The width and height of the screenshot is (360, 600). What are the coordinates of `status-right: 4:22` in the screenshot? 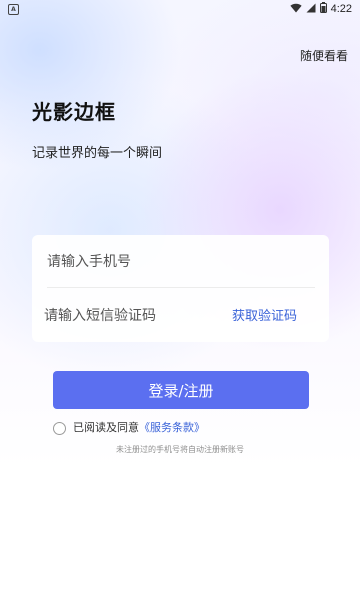 It's located at (320, 9).